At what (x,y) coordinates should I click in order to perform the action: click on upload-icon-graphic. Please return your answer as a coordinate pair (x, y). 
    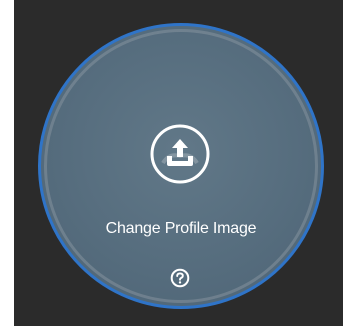
    Looking at the image, I should click on (180, 154).